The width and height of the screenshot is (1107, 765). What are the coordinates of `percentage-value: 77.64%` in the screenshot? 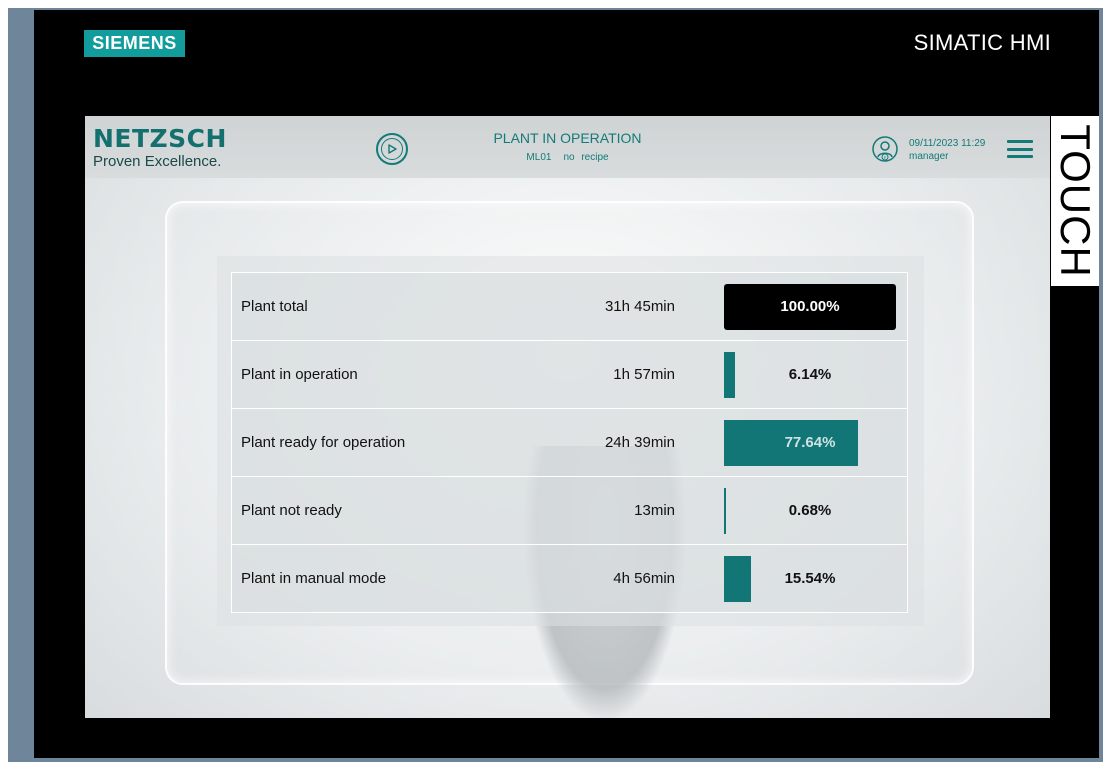 It's located at (810, 442).